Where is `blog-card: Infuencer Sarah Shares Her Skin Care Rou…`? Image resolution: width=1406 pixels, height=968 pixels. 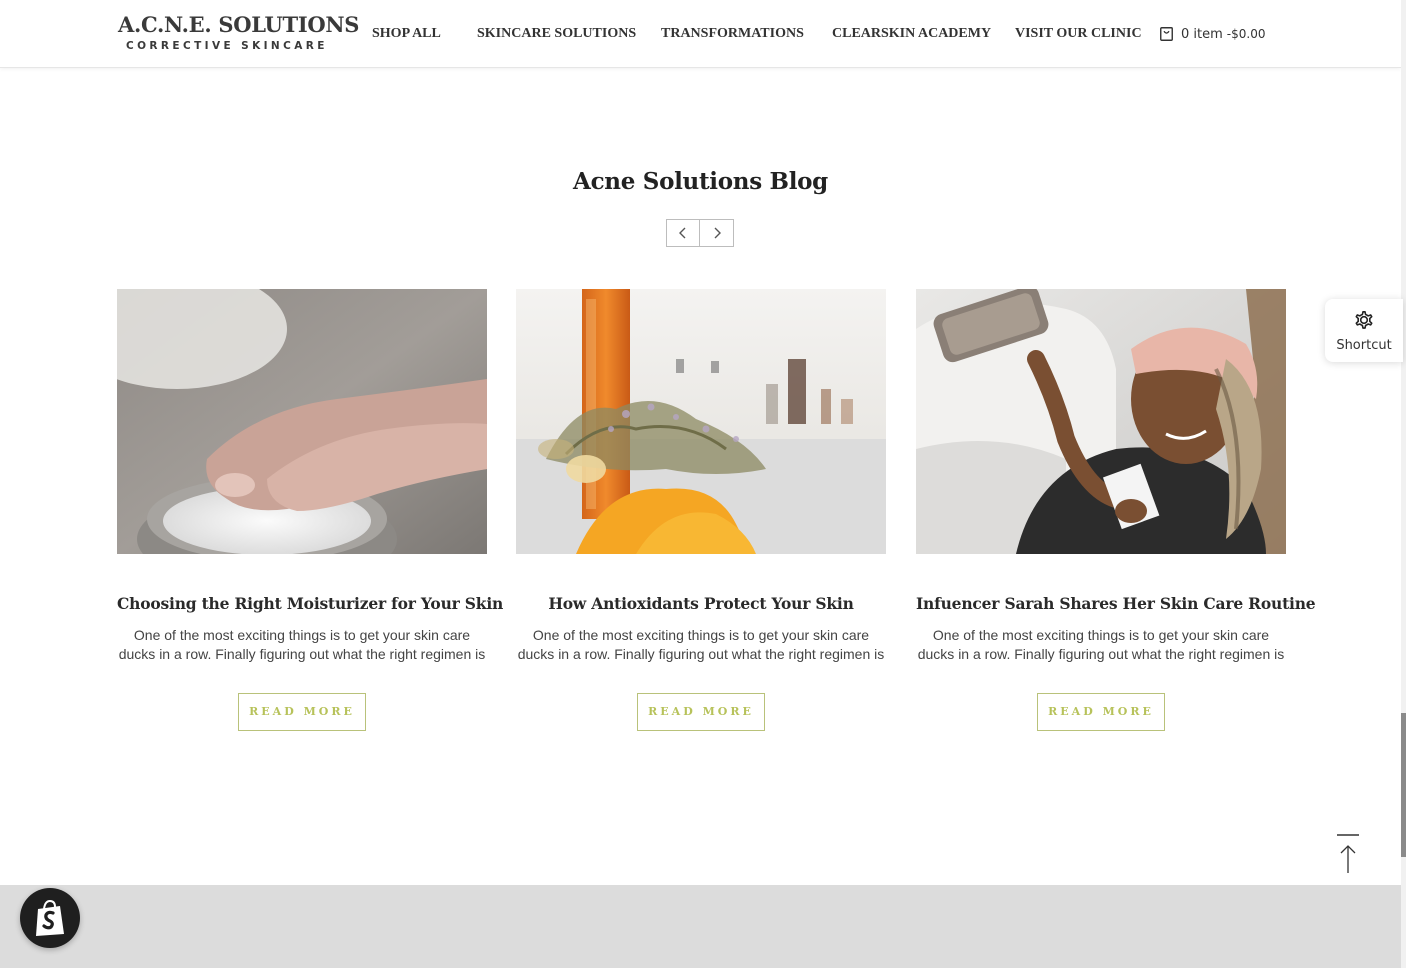 blog-card: Infuencer Sarah Shares Her Skin Care Rou… is located at coordinates (1116, 510).